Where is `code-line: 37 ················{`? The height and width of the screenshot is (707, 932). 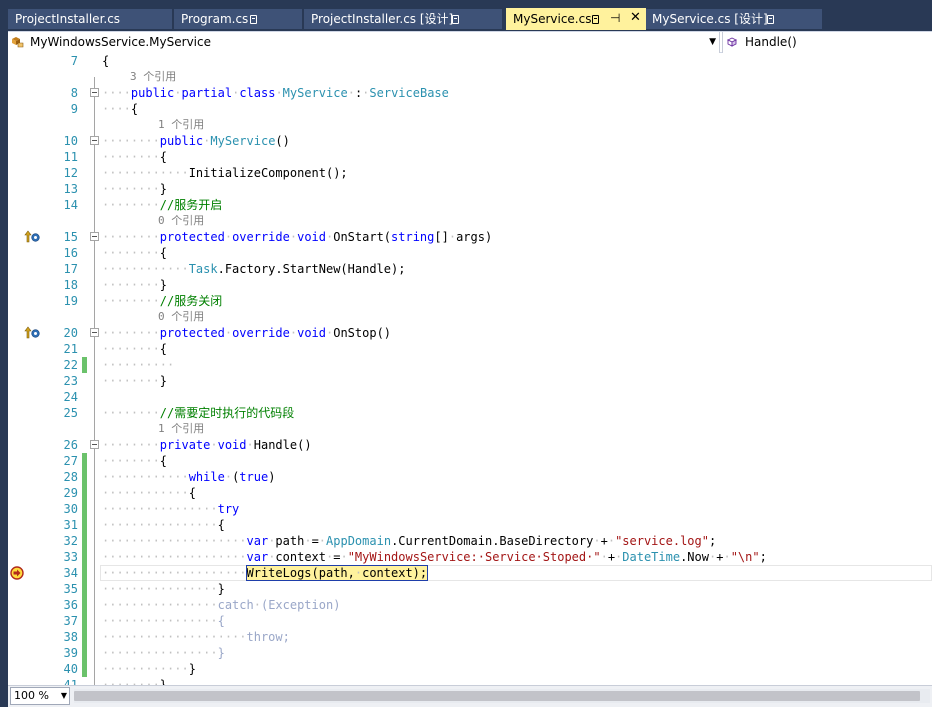 code-line: 37 ················{ is located at coordinates (470, 621).